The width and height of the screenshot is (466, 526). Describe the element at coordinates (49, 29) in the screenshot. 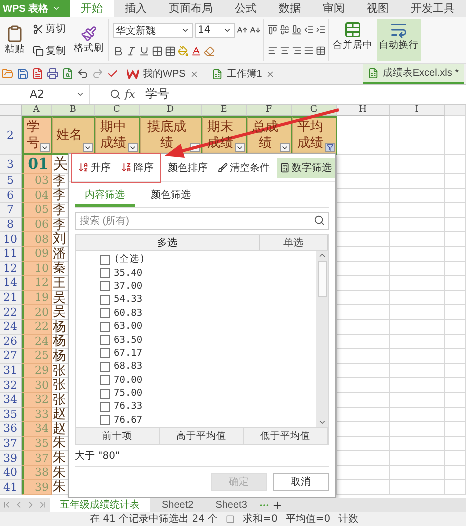

I see `cut-button: 剪切` at that location.